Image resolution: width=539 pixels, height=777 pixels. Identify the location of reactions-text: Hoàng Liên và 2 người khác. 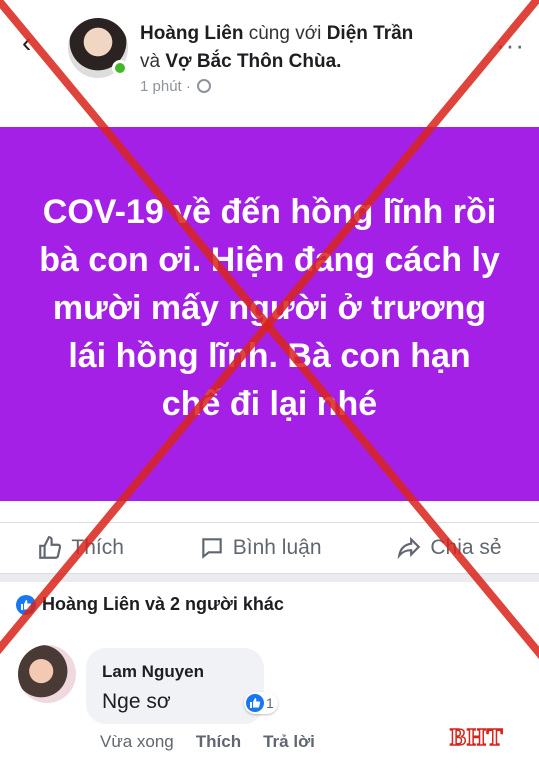
(163, 604).